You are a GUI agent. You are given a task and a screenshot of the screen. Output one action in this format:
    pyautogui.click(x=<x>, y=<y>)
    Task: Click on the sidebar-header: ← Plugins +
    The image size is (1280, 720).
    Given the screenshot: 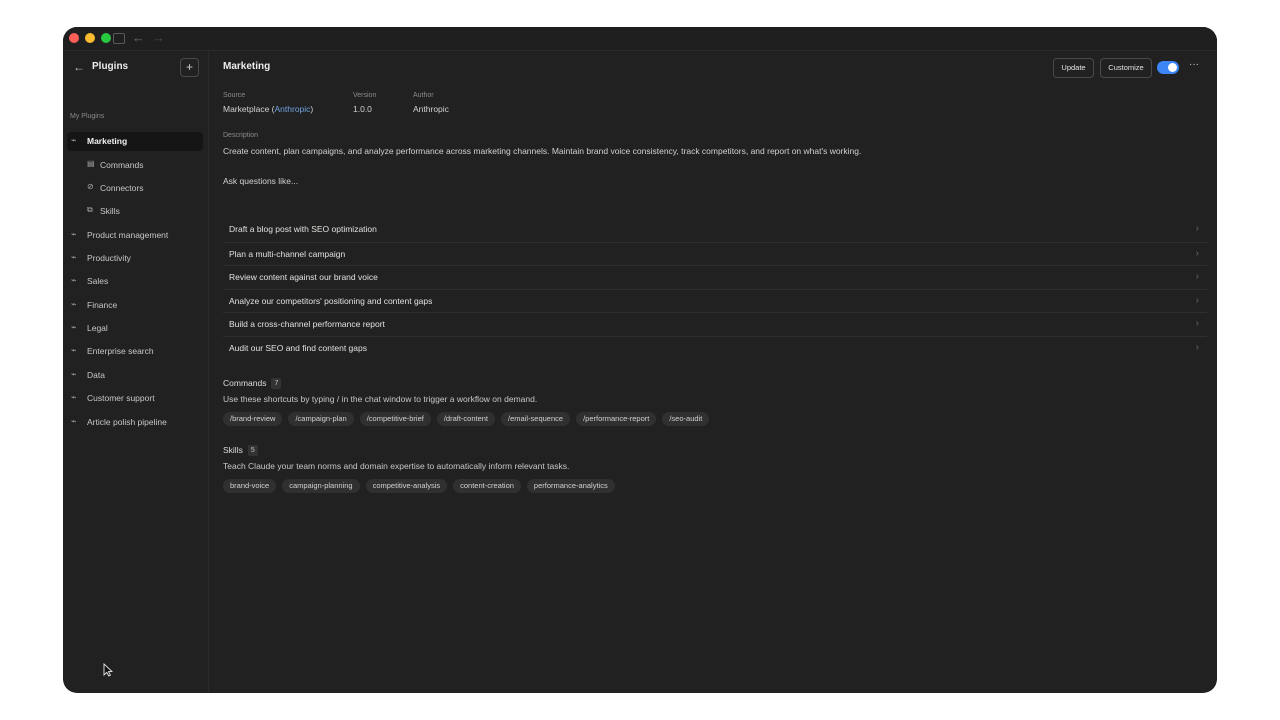 What is the action you would take?
    pyautogui.click(x=135, y=68)
    